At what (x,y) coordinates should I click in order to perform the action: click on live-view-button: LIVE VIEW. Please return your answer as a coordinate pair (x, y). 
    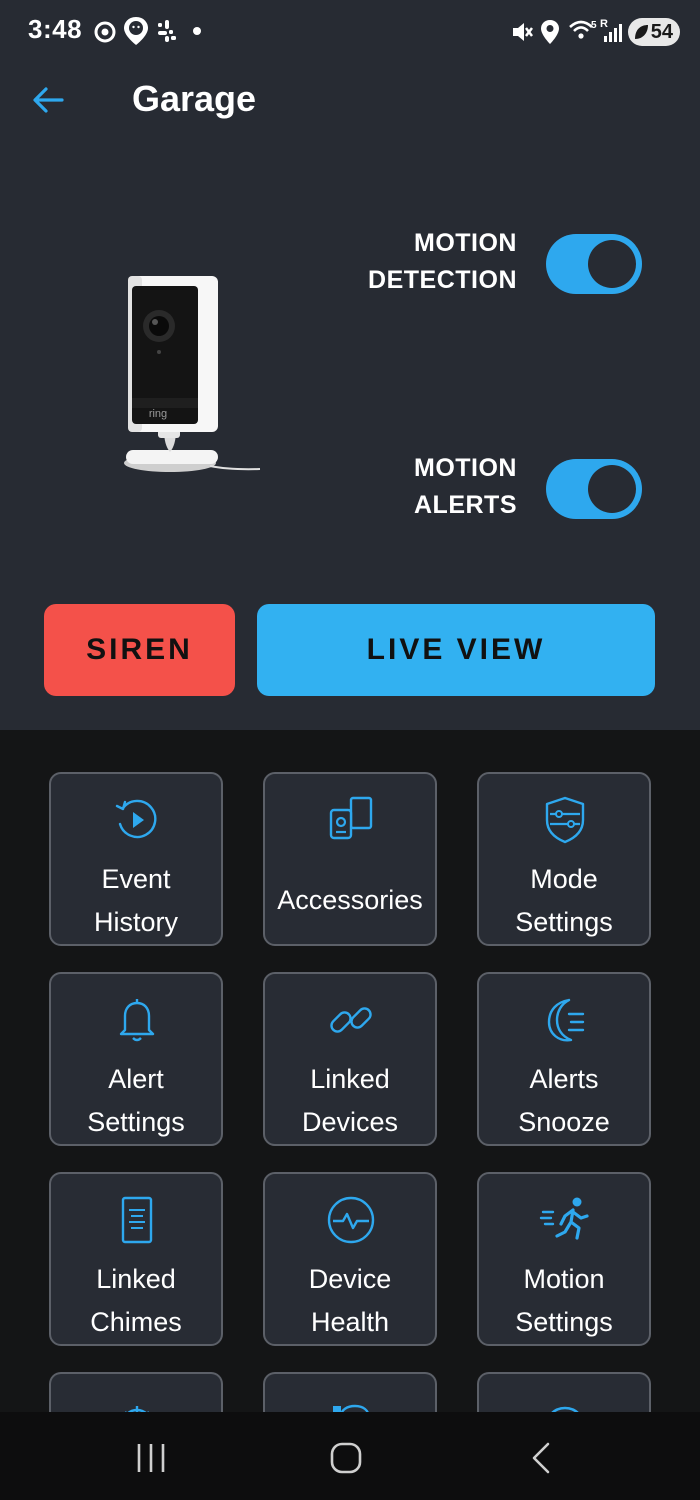
    Looking at the image, I should click on (456, 650).